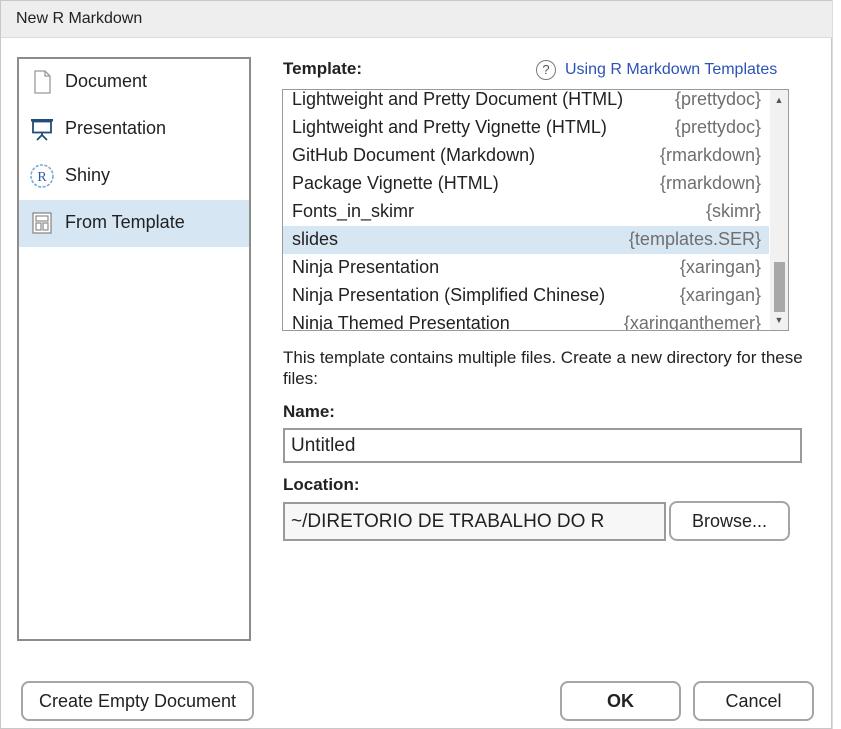  Describe the element at coordinates (106, 81) in the screenshot. I see `sidebar-item-label: Document` at that location.